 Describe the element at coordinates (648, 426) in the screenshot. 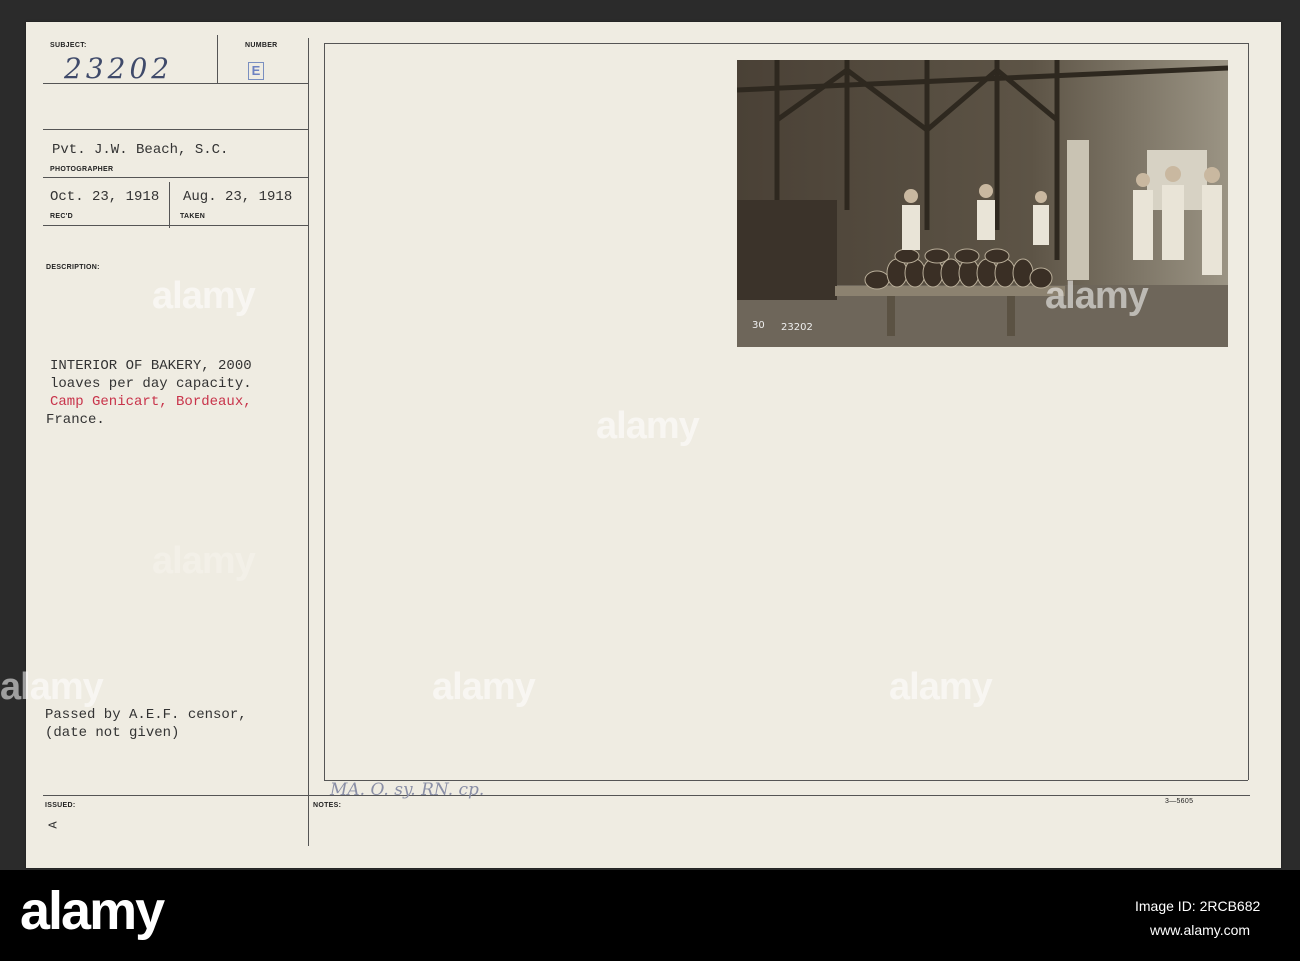

I see `watermark-2: alamy` at that location.